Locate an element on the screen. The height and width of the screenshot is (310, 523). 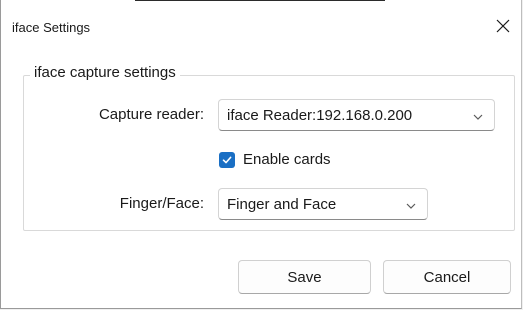
finger-face-label: Finger/Face: is located at coordinates (161, 203).